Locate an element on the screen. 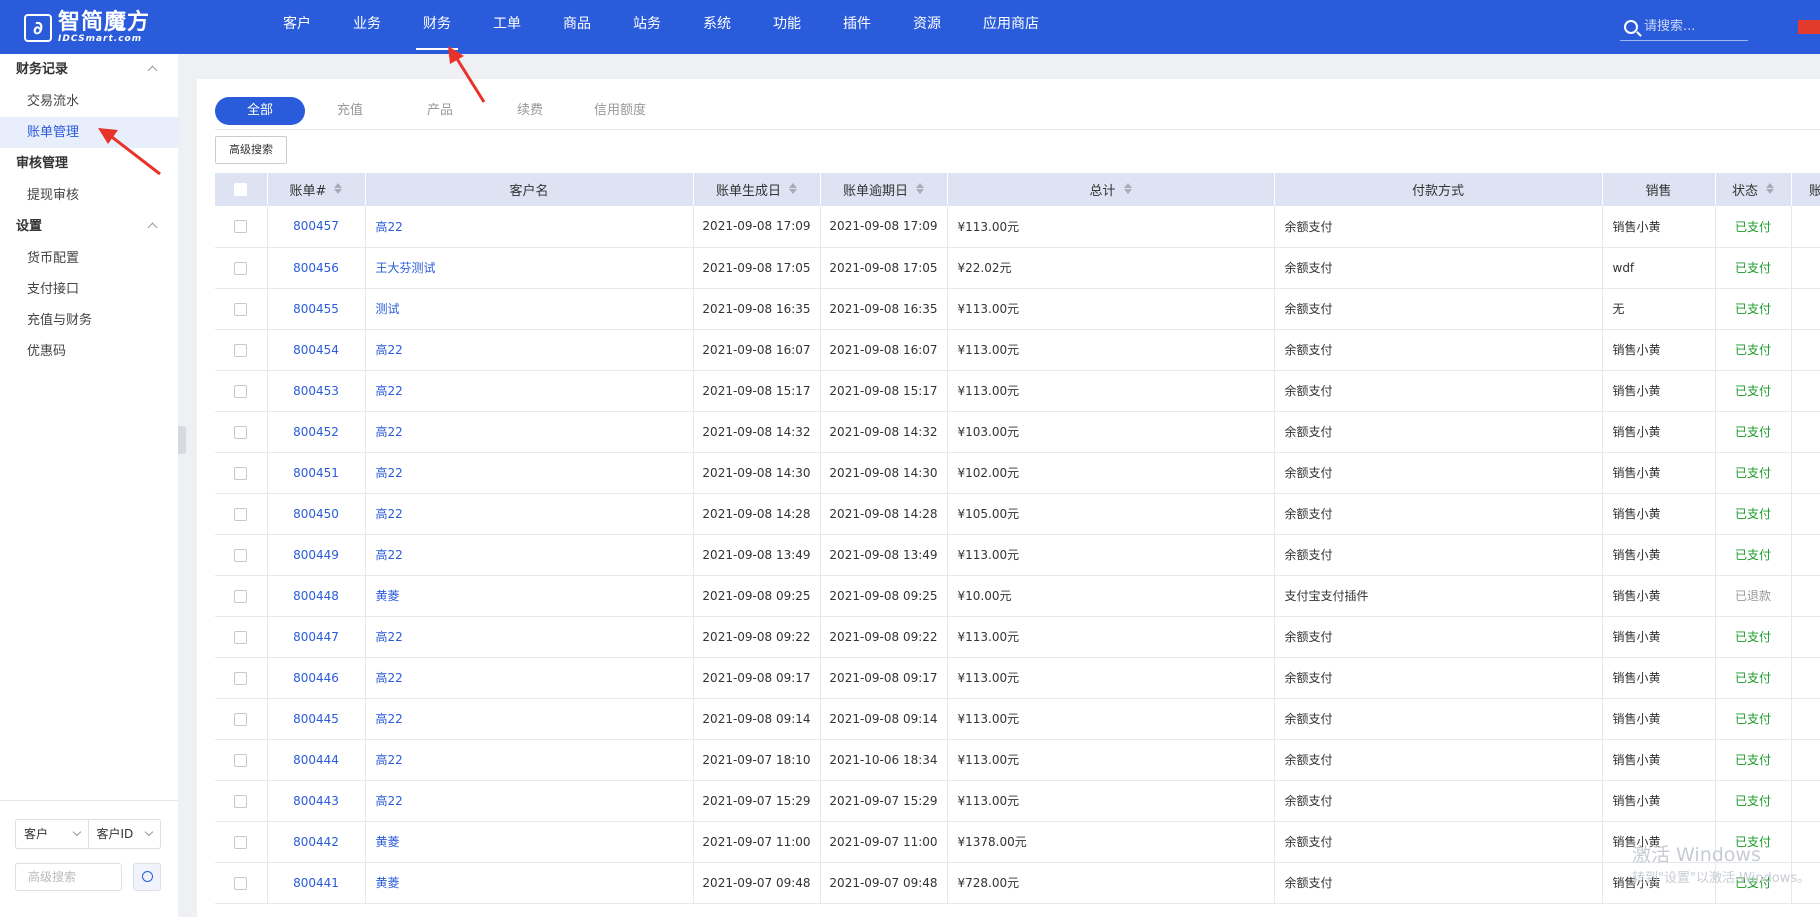 The image size is (1820, 917). nav-item: 工单 is located at coordinates (507, 27).